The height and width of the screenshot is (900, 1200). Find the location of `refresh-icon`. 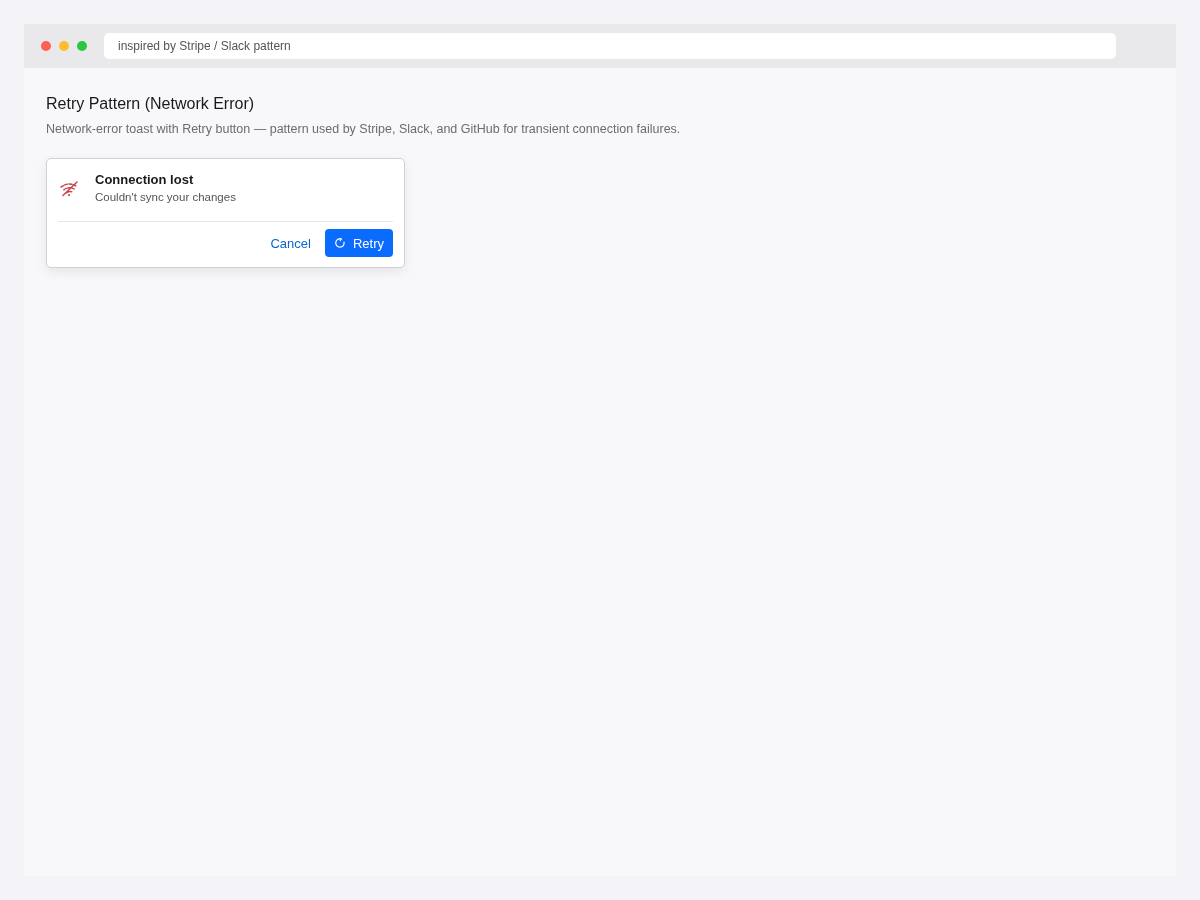

refresh-icon is located at coordinates (339, 243).